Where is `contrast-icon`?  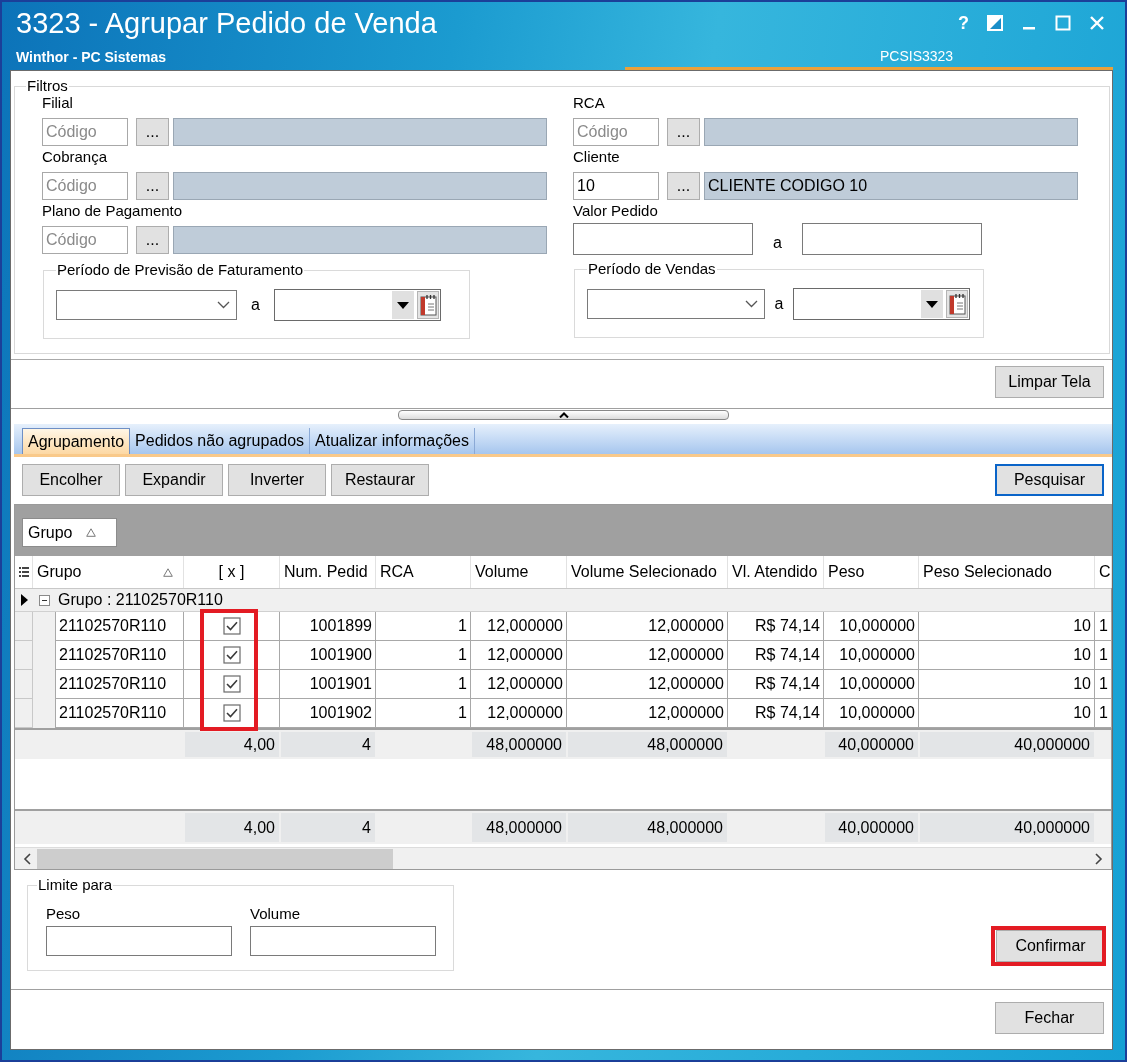 contrast-icon is located at coordinates (995, 23).